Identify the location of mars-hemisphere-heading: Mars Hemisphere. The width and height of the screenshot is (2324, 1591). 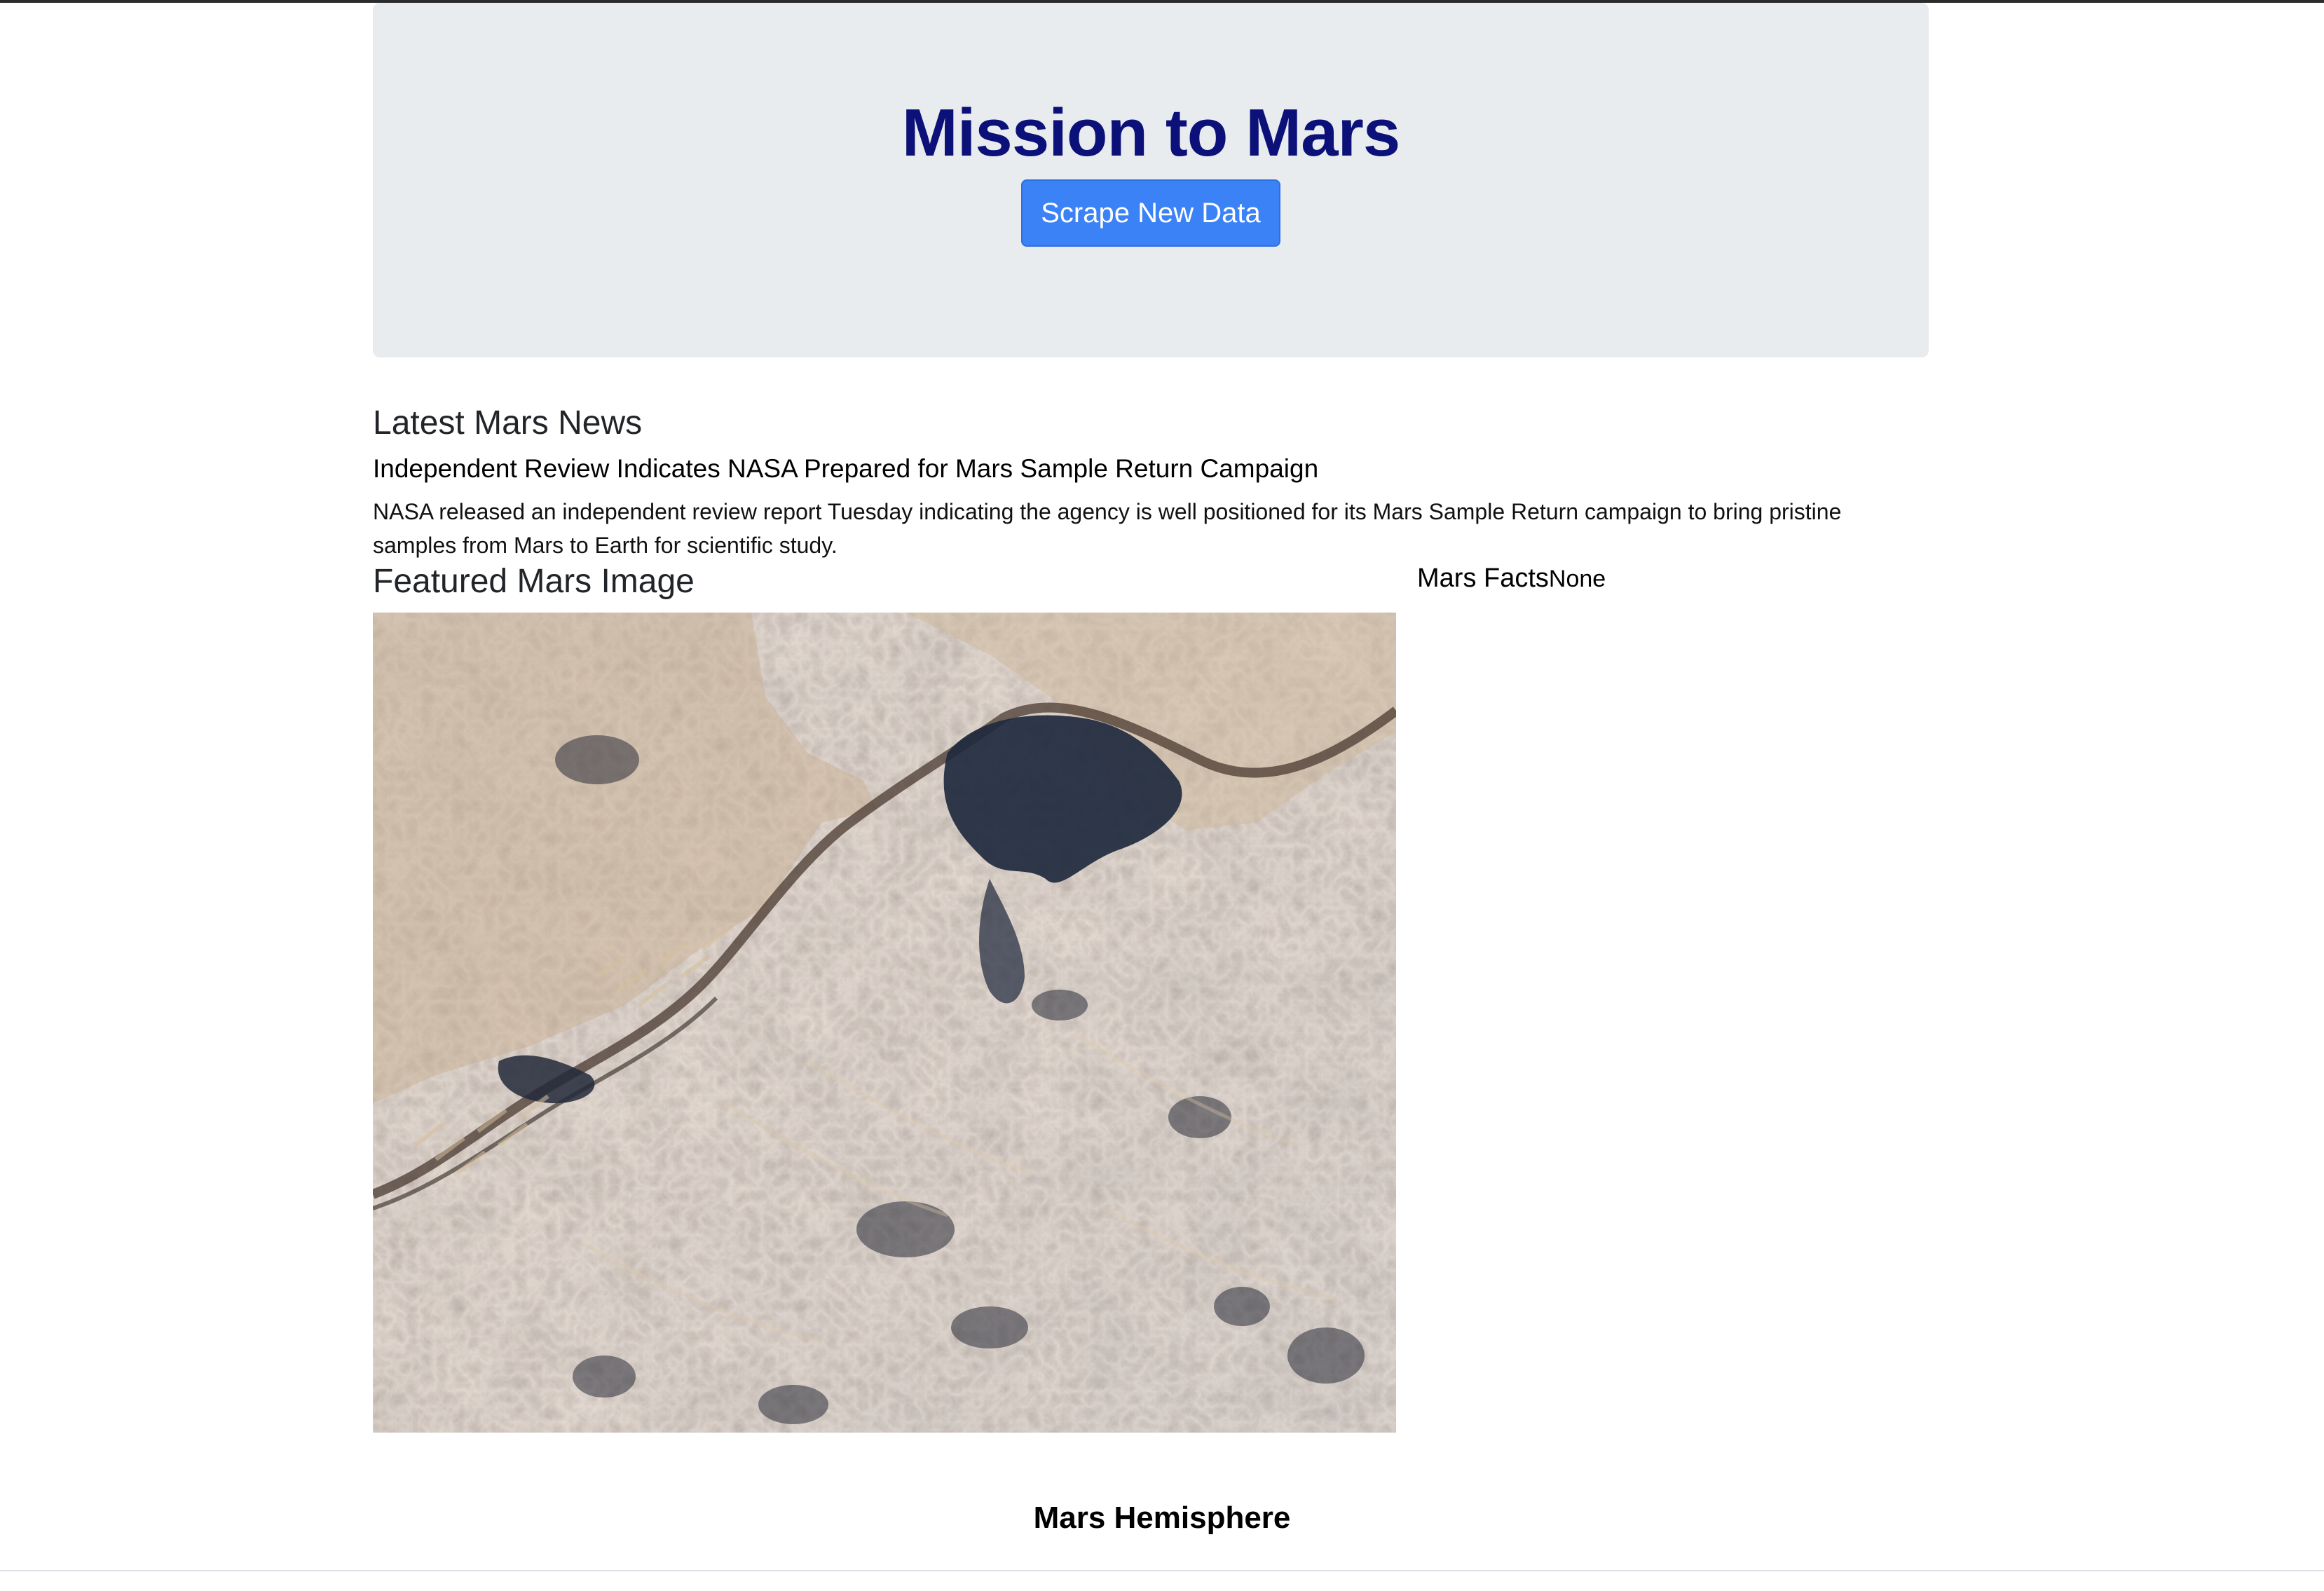
(1162, 1518).